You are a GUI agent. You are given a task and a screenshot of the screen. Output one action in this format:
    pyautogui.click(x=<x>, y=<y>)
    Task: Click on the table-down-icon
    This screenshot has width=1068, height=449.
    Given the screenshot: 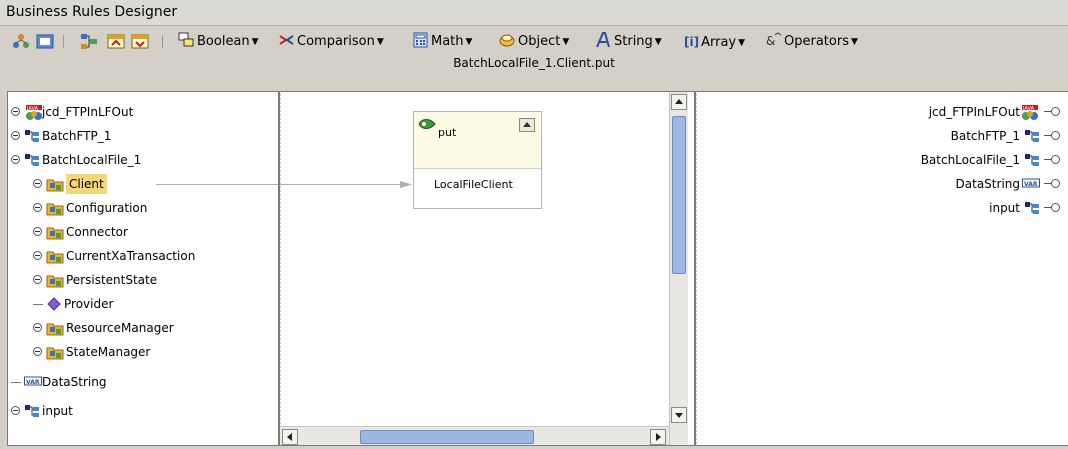 What is the action you would take?
    pyautogui.click(x=140, y=41)
    